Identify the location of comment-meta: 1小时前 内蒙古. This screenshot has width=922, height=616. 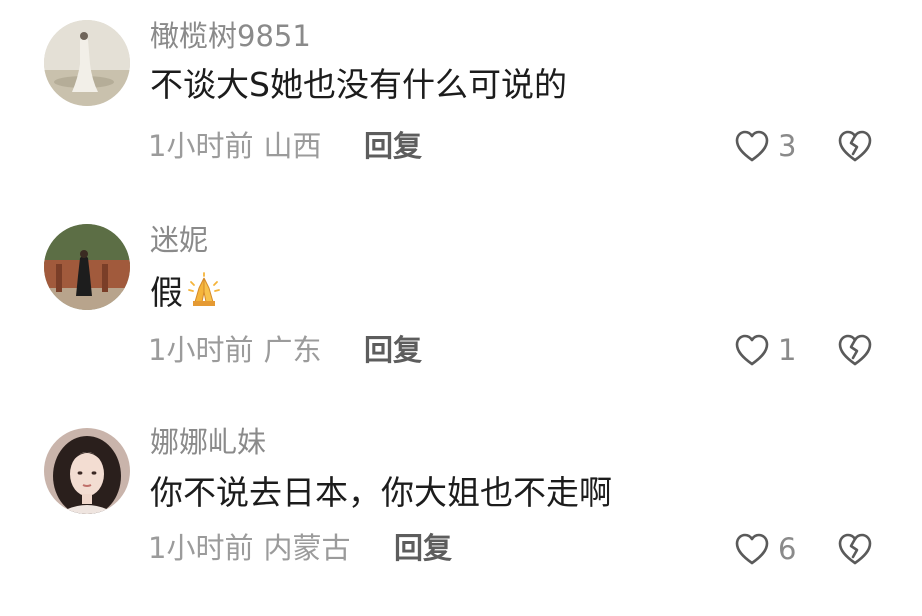
(249, 548).